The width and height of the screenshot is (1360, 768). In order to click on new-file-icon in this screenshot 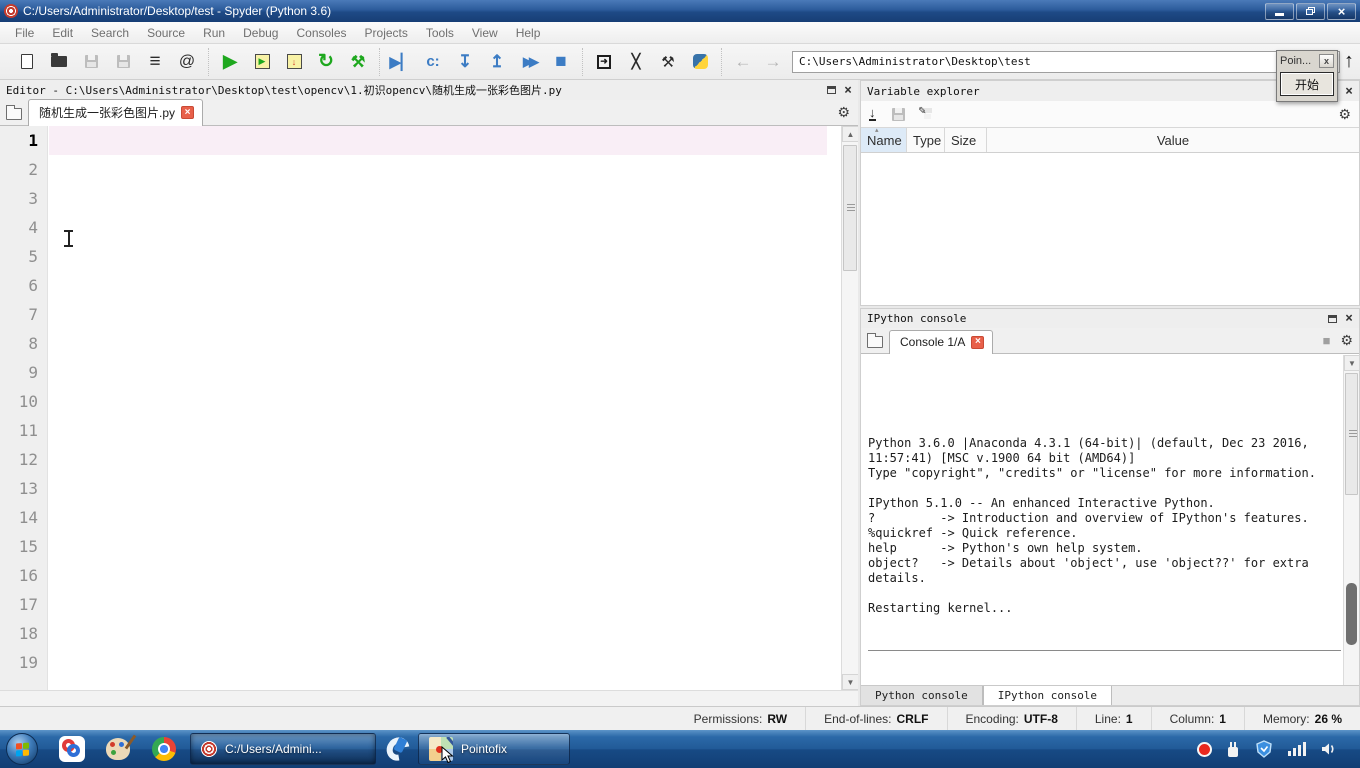, I will do `click(27, 62)`.